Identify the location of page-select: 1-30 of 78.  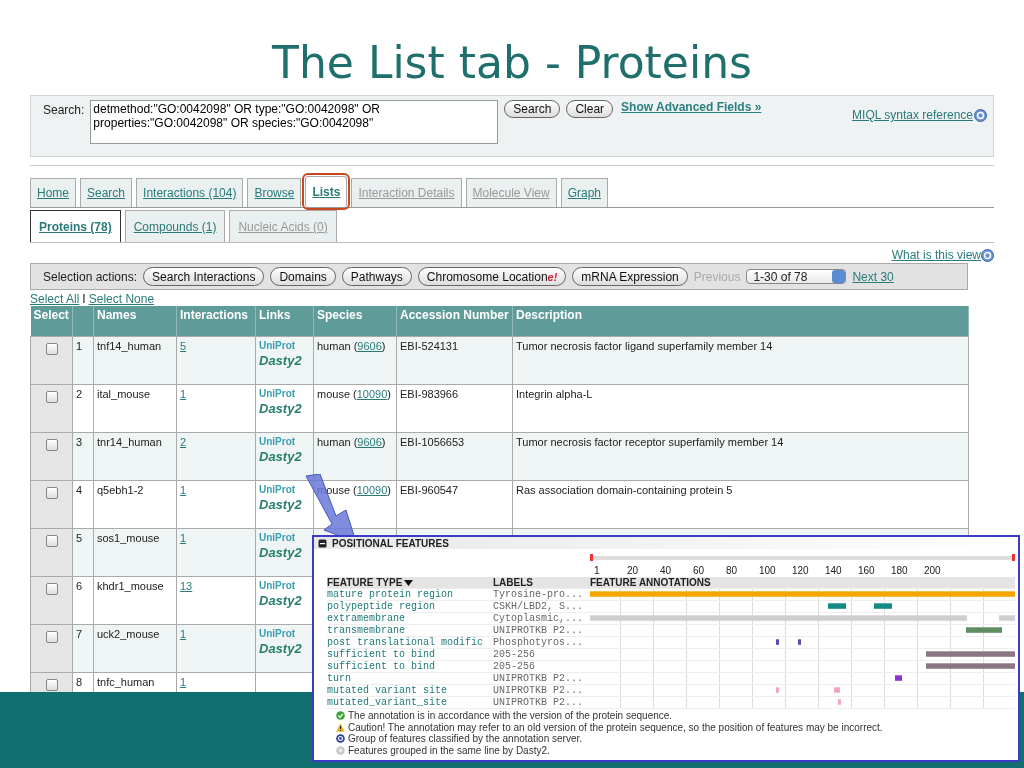
(796, 276).